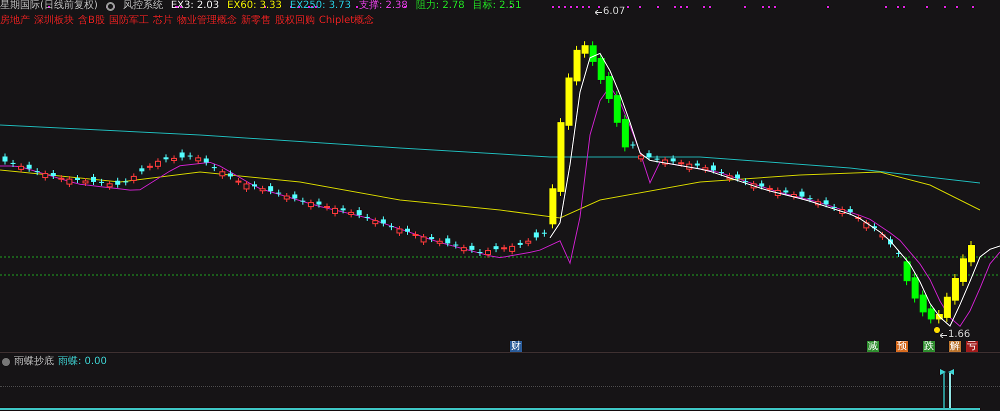 The image size is (1000, 411). Describe the element at coordinates (383, 6) in the screenshot. I see `indicator-value: 支撑: 2.38` at that location.